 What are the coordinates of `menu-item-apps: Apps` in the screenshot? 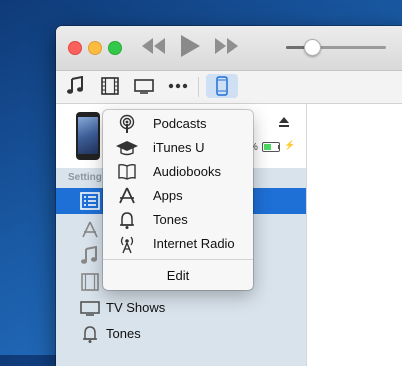 It's located at (178, 196).